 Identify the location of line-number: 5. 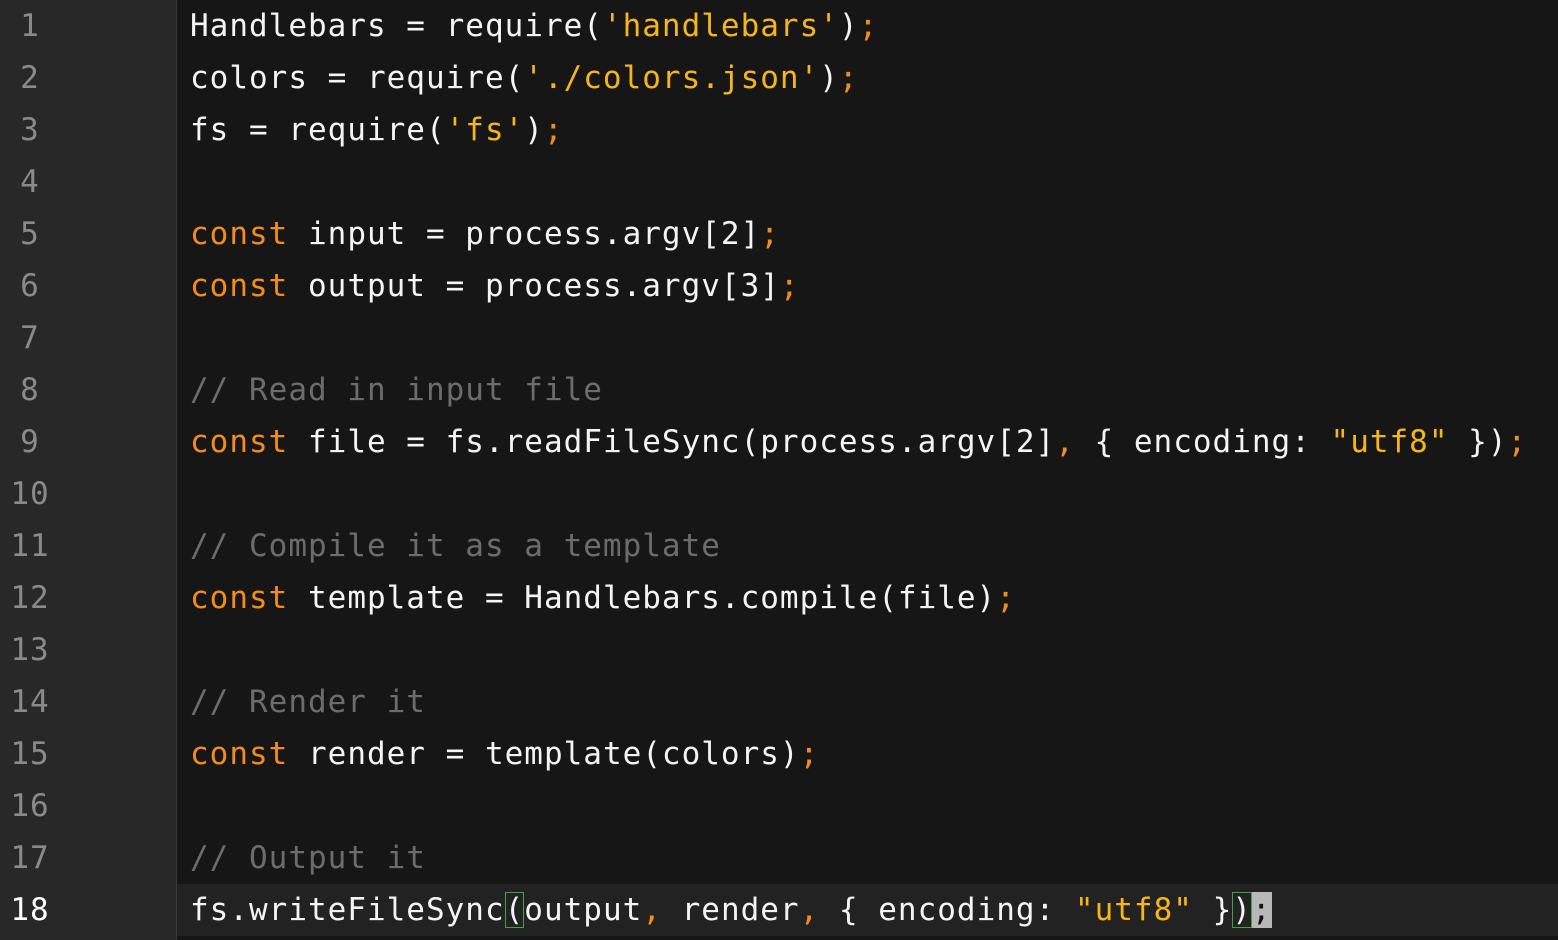
(30, 234).